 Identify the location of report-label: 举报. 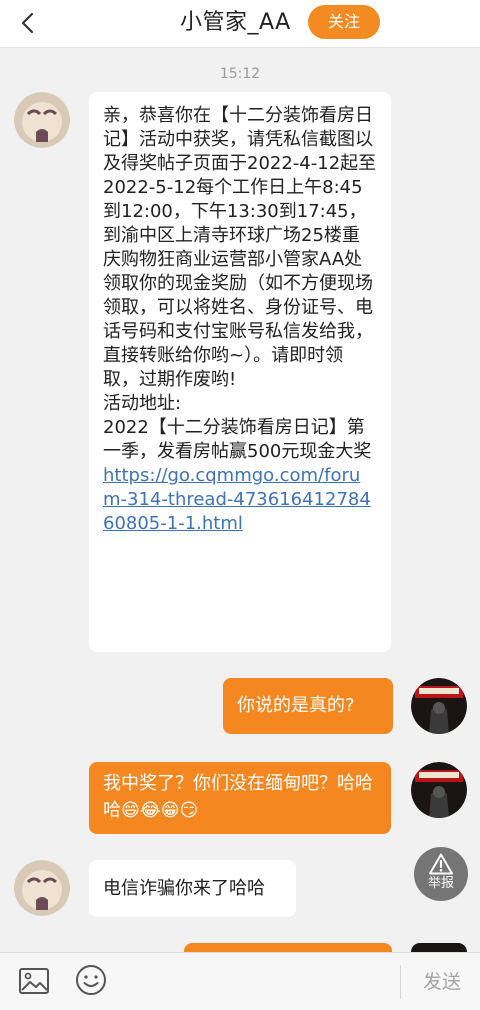
(440, 883).